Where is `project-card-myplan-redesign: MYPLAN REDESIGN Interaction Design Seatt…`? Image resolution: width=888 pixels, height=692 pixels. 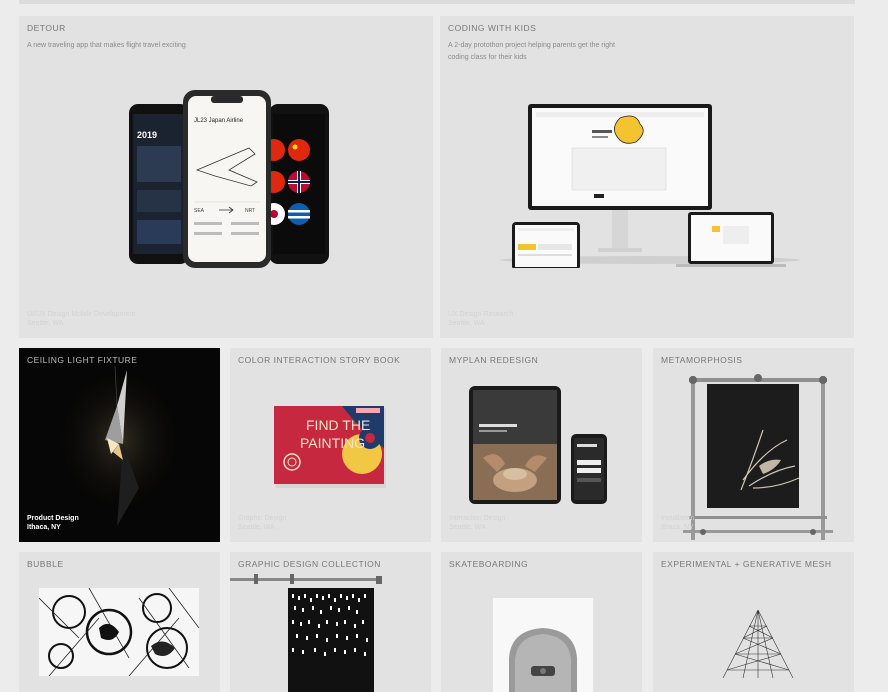
project-card-myplan-redesign: MYPLAN REDESIGN Interaction Design Seatt… is located at coordinates (541, 445).